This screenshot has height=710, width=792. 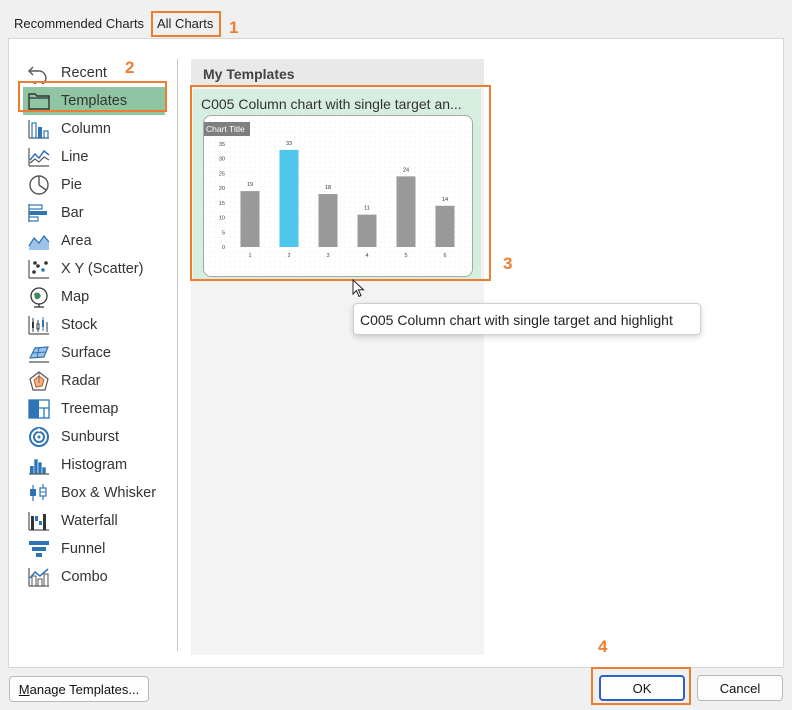 What do you see at coordinates (39, 465) in the screenshot?
I see `histogram-chart-icon` at bounding box center [39, 465].